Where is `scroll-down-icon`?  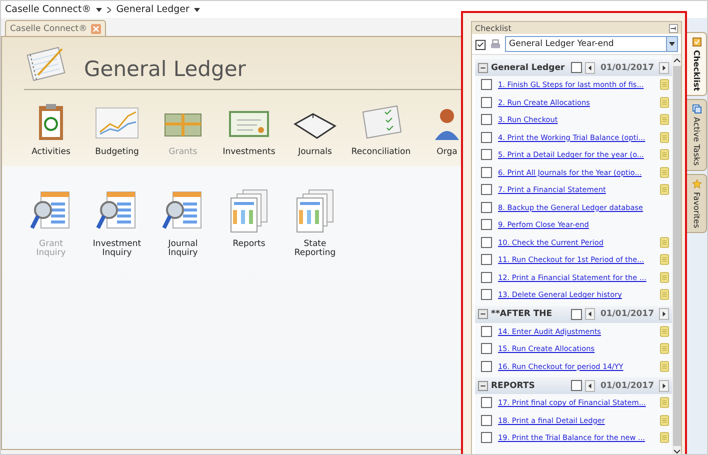 scroll-down-icon is located at coordinates (676, 451).